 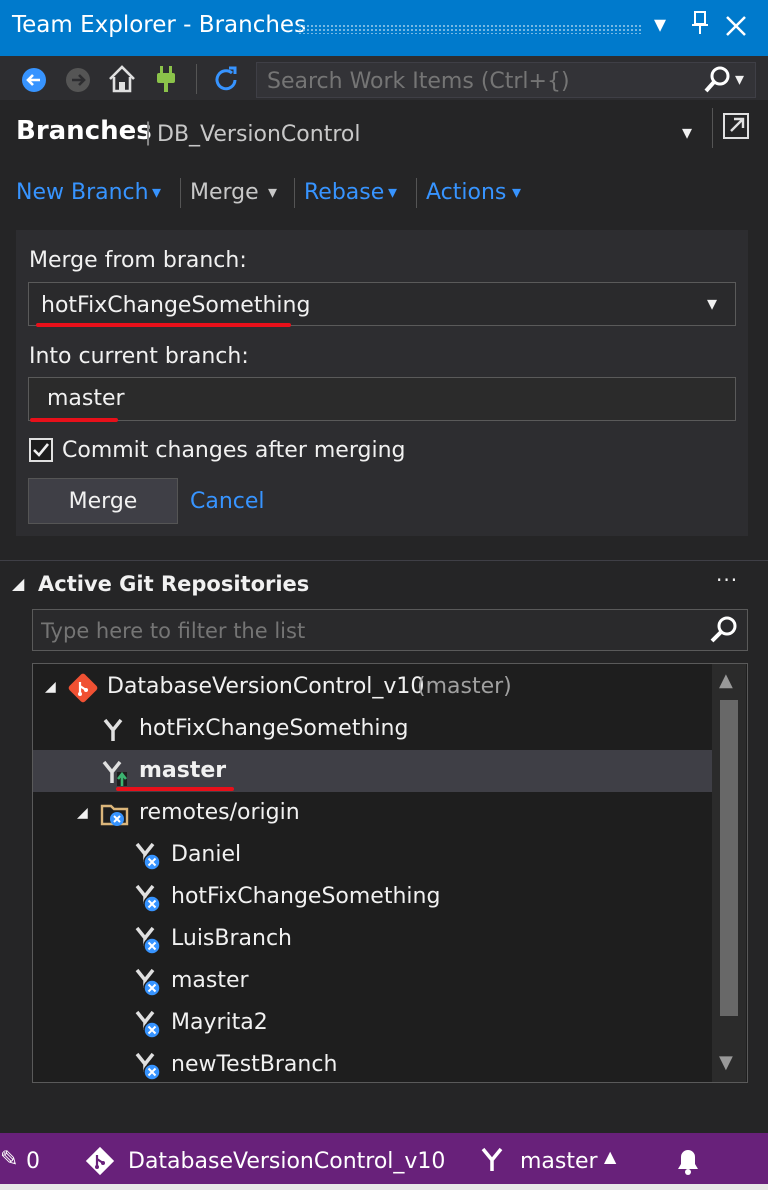 I want to click on forward-icon, so click(x=78, y=78).